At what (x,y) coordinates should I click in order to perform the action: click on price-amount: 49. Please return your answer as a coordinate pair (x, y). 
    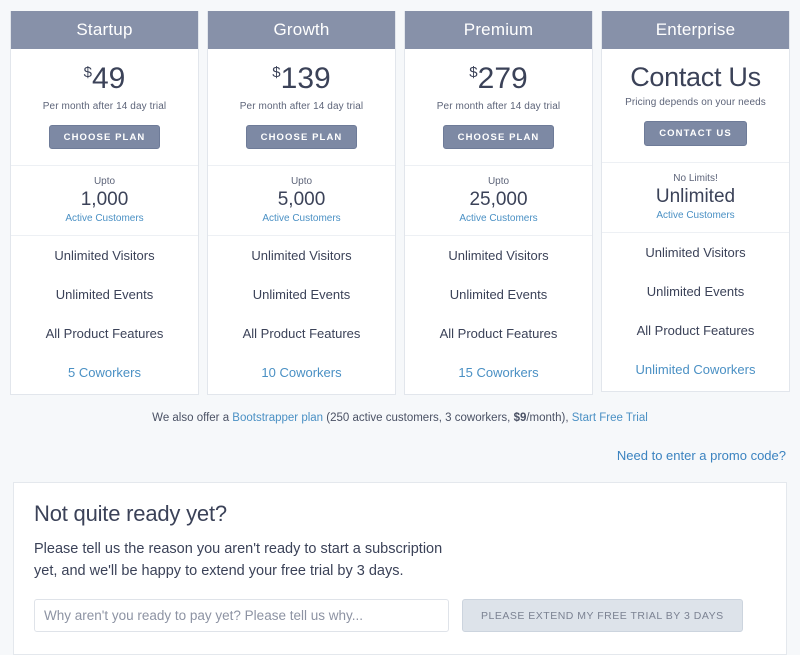
    Looking at the image, I should click on (108, 78).